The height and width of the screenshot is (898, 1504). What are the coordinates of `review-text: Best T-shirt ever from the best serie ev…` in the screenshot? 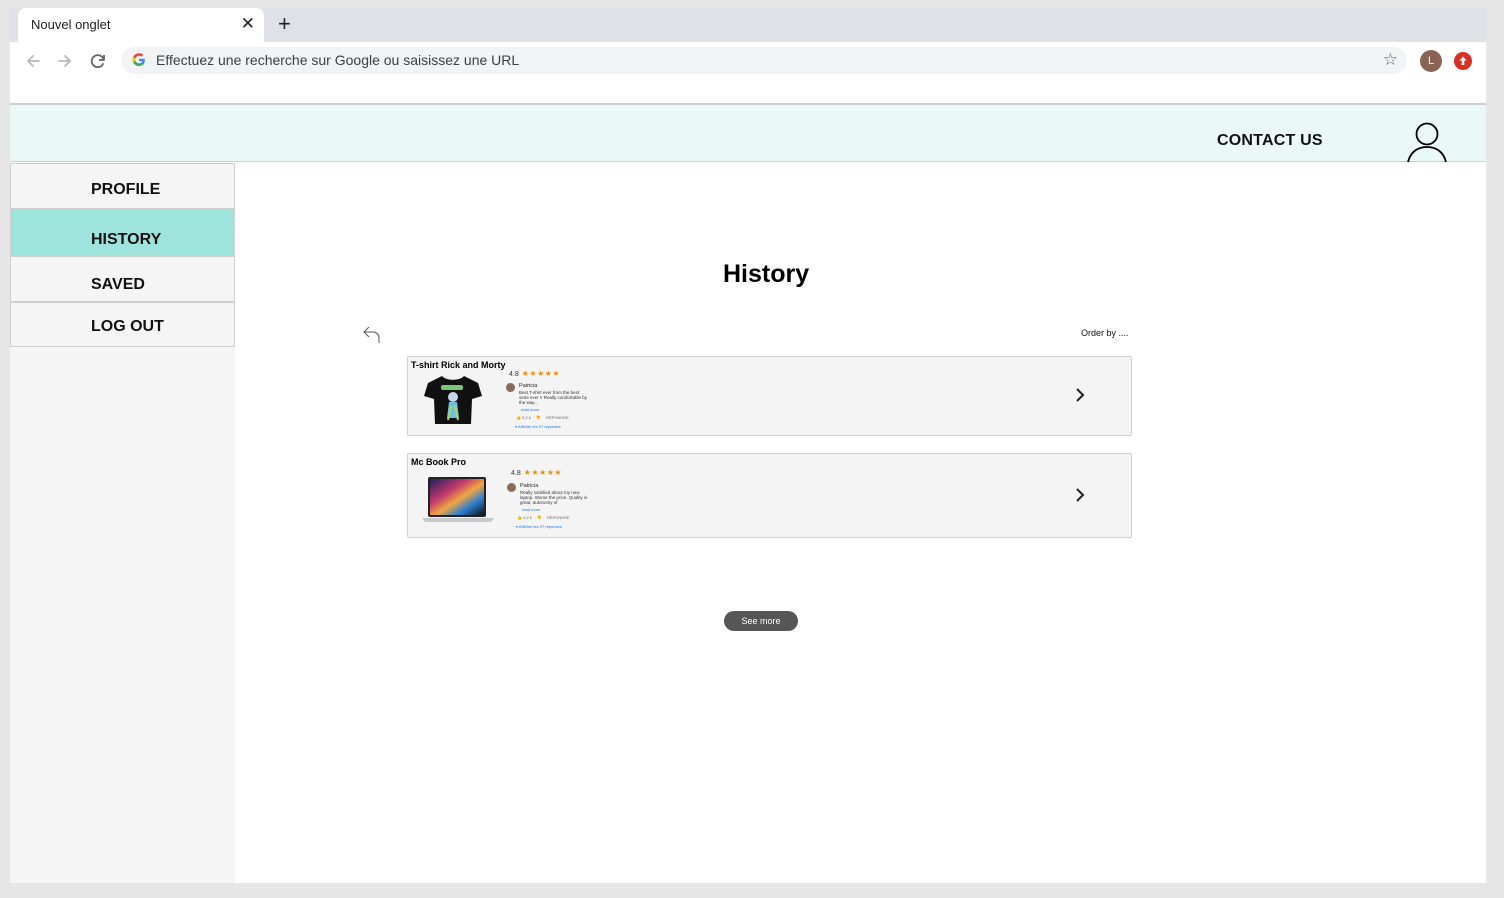 It's located at (553, 397).